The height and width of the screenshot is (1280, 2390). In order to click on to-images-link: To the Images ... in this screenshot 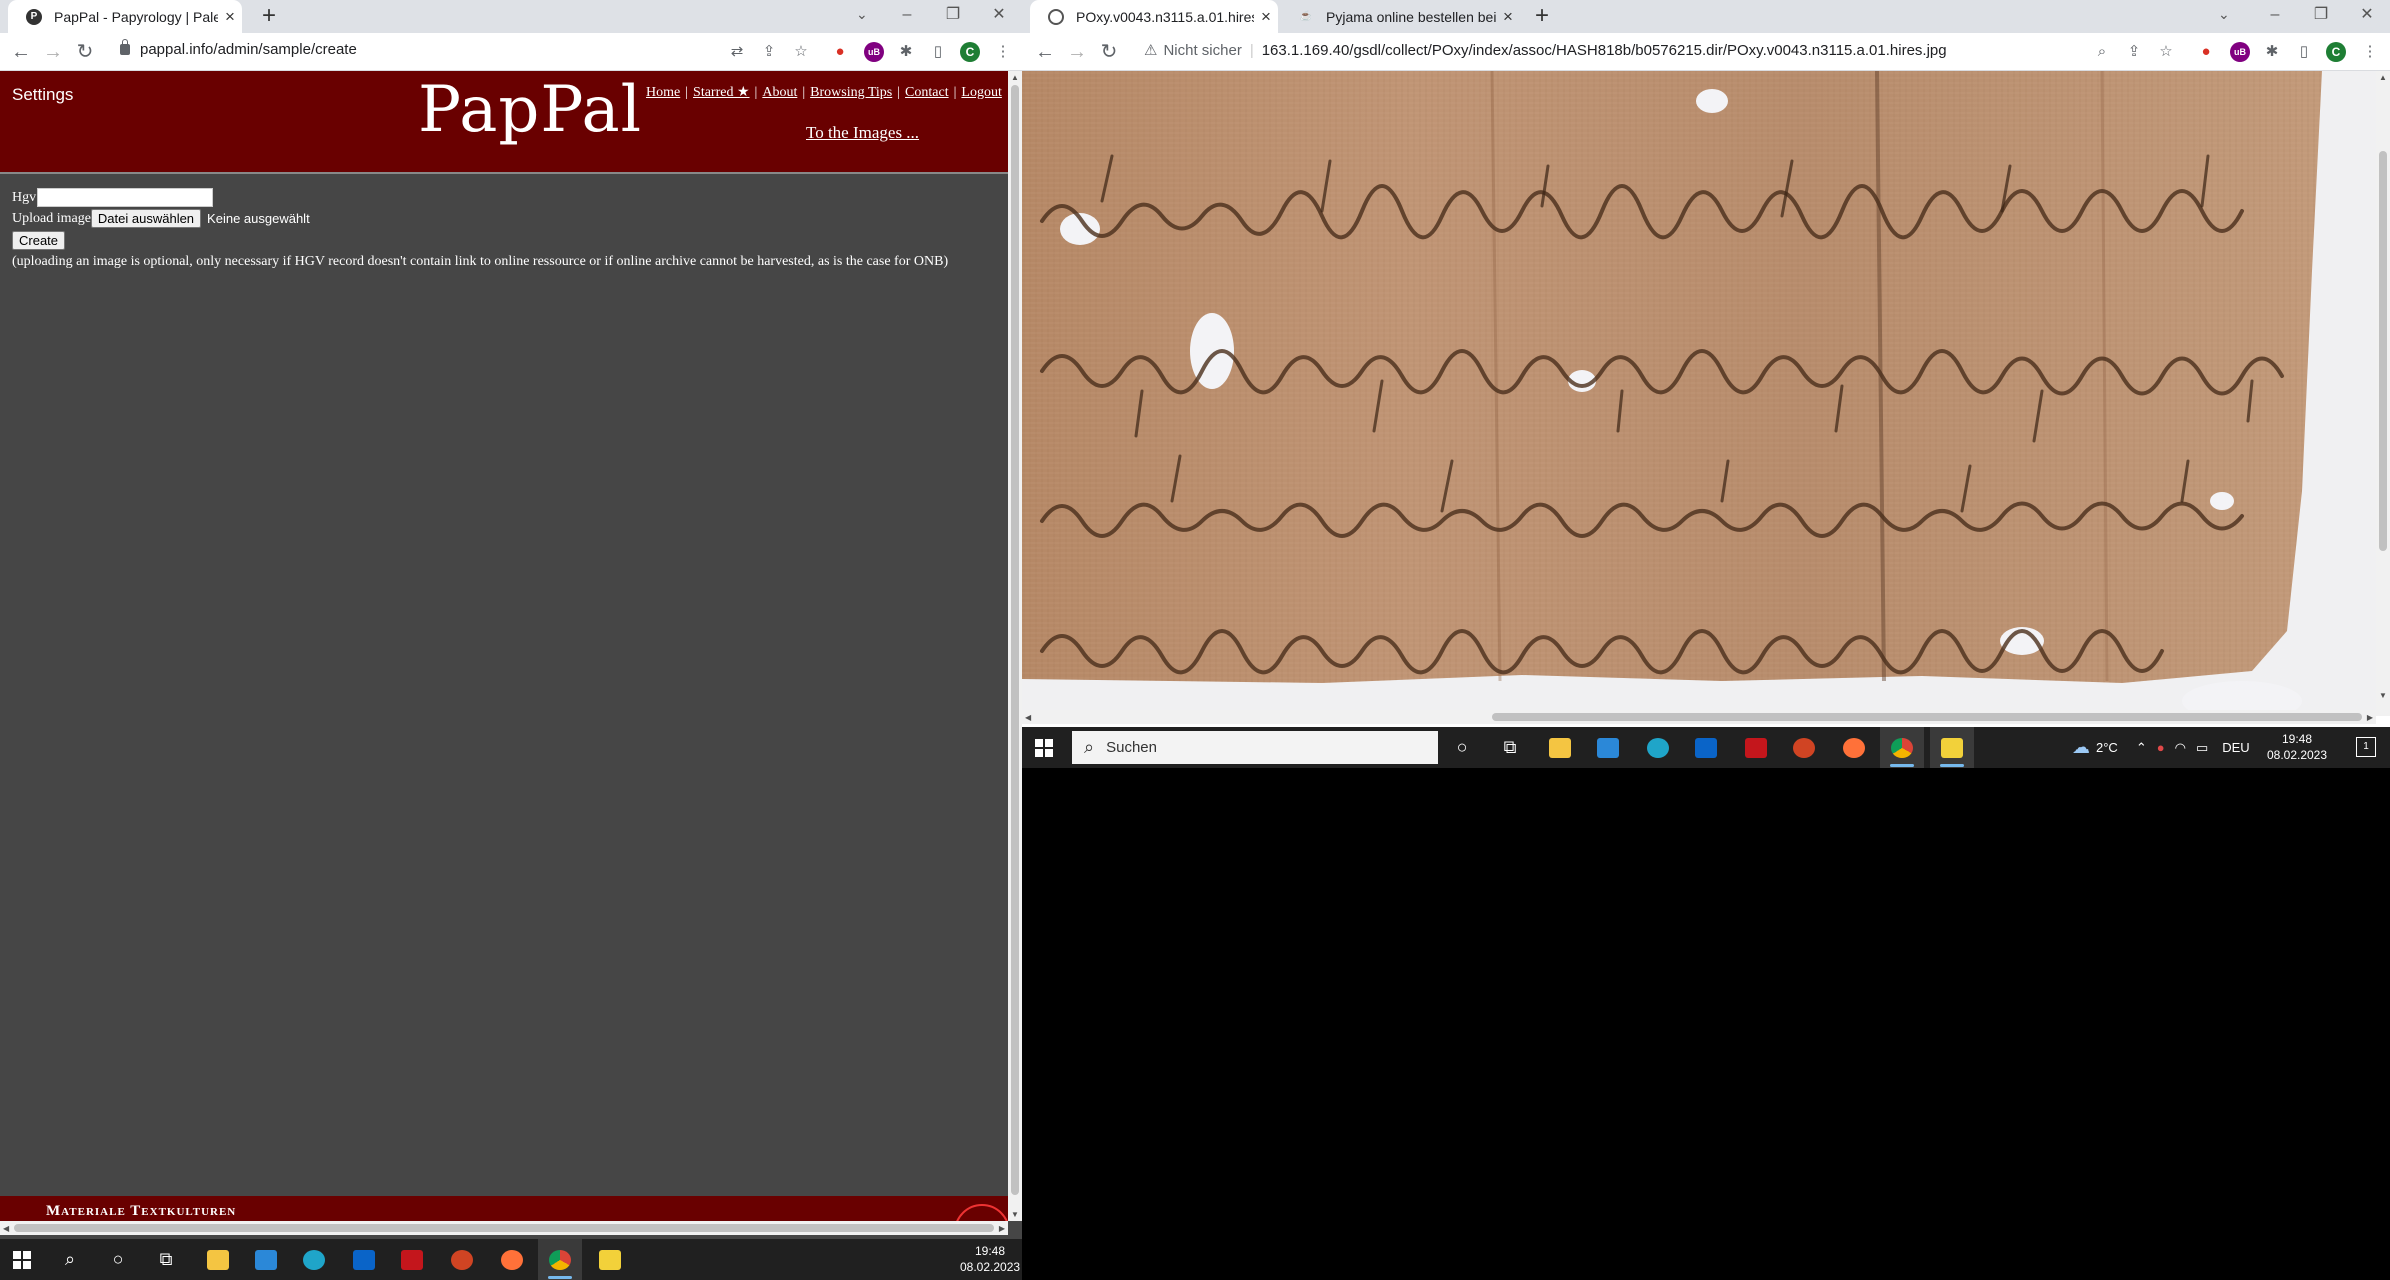, I will do `click(862, 133)`.